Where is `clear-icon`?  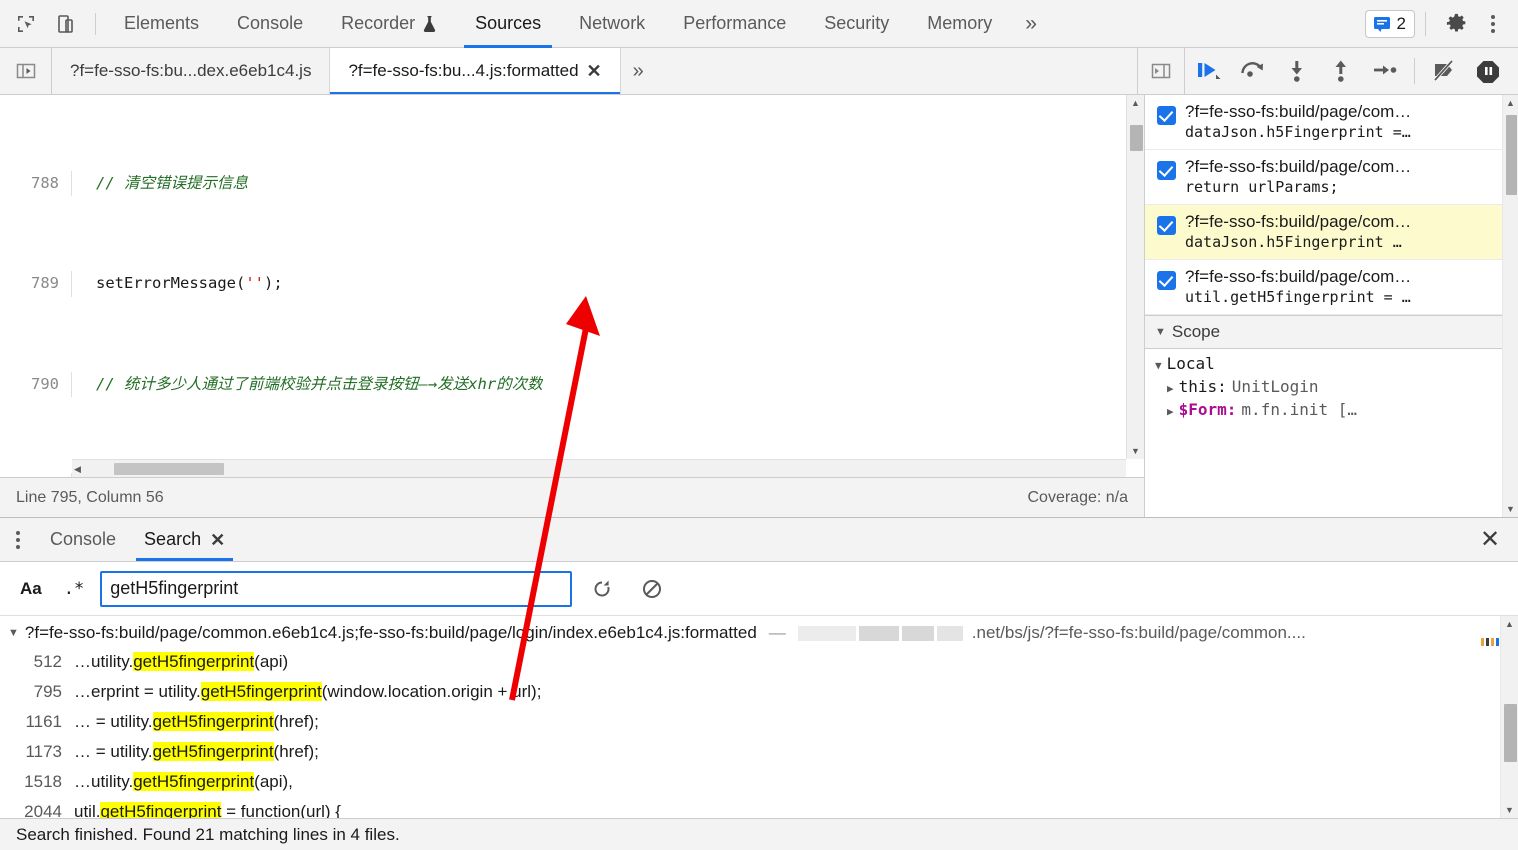 clear-icon is located at coordinates (652, 589).